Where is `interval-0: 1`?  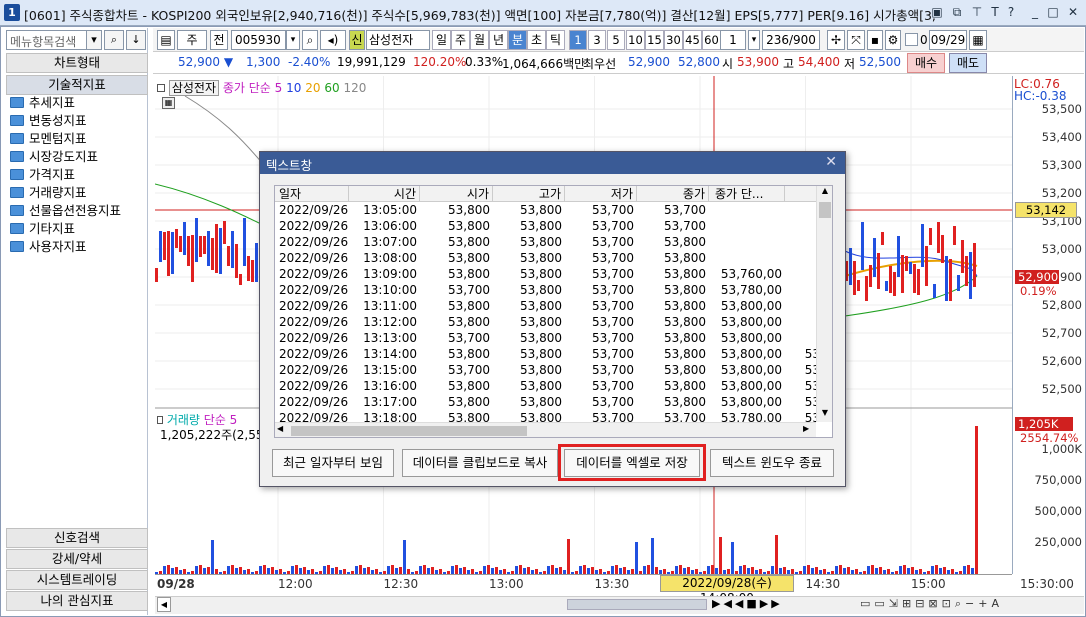
interval-0: 1 is located at coordinates (578, 40).